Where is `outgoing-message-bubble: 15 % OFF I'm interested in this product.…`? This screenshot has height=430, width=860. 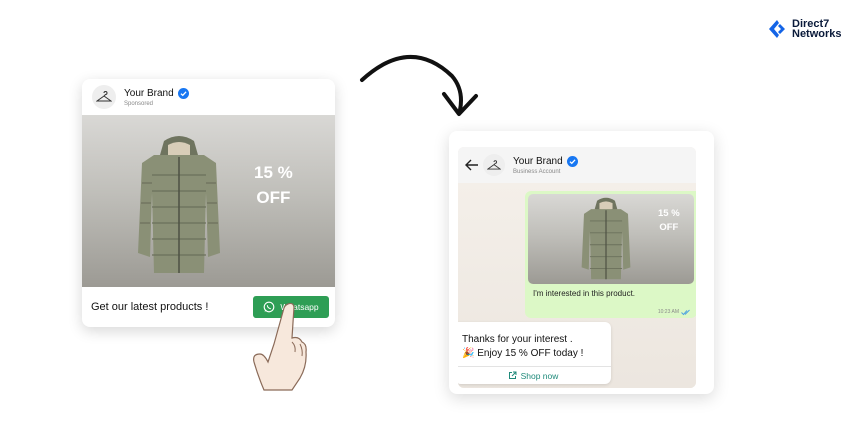
outgoing-message-bubble: 15 % OFF I'm interested in this product.… is located at coordinates (610, 254).